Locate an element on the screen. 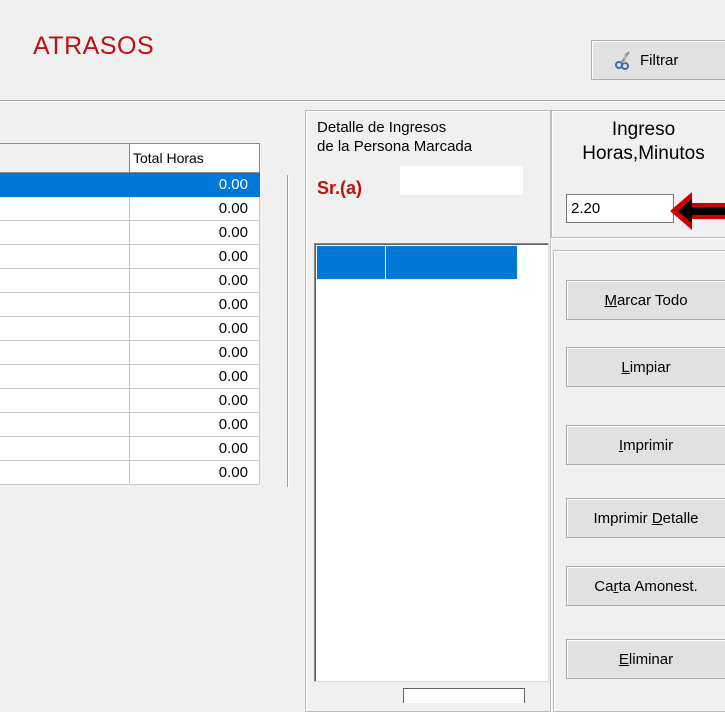  filter-button-label: Filtrar is located at coordinates (659, 60).